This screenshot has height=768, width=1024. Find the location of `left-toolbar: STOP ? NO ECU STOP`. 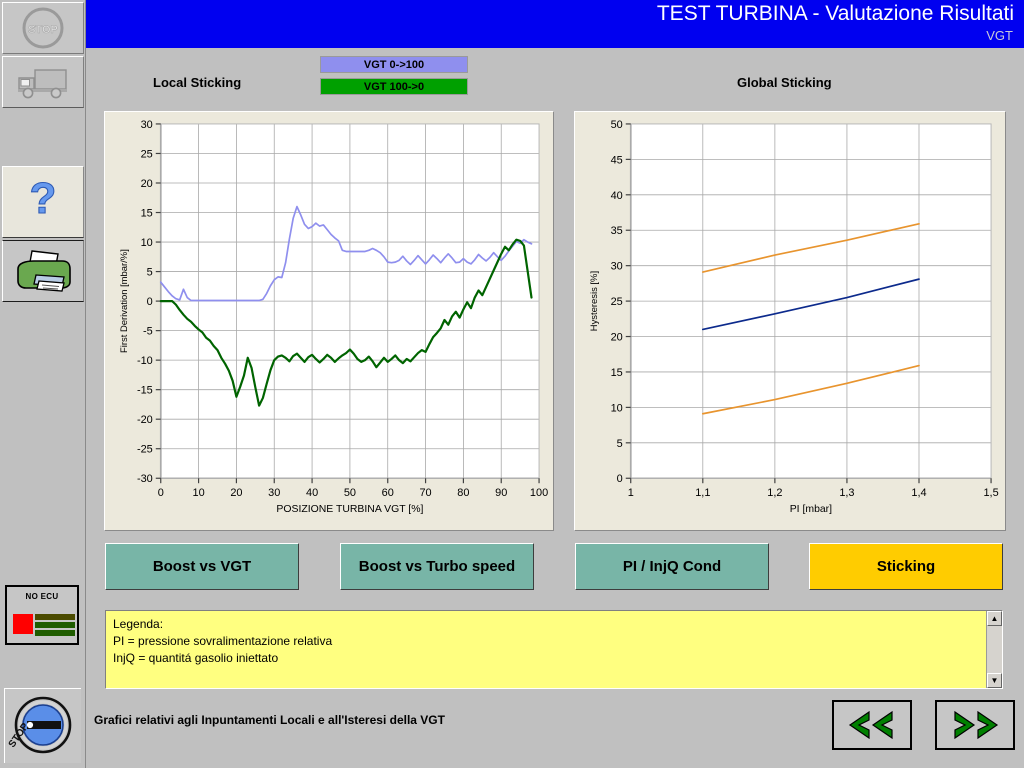

left-toolbar: STOP ? NO ECU STOP is located at coordinates (43, 384).